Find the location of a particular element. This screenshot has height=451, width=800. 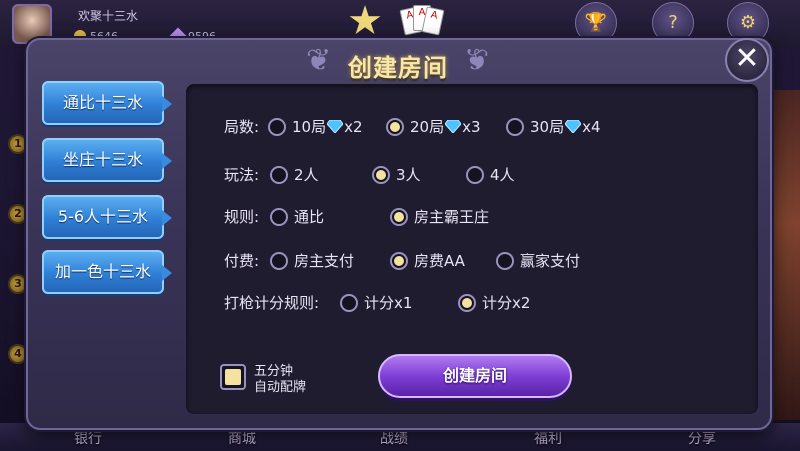

payment-option-aa: 房费AA is located at coordinates (427, 260).